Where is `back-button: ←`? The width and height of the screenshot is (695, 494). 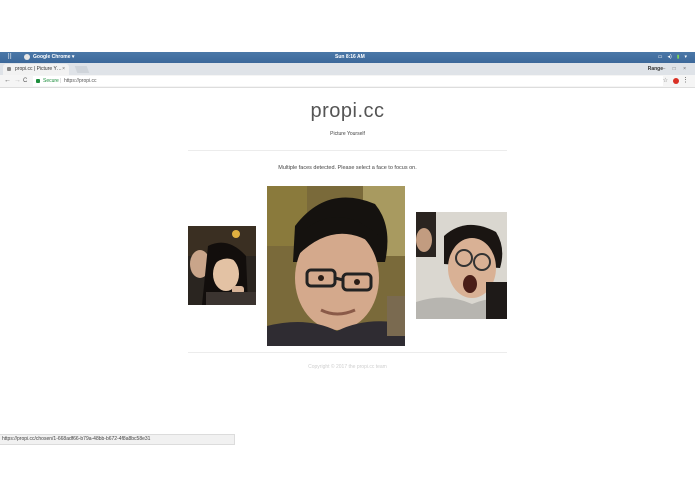
back-button: ← is located at coordinates (7, 81).